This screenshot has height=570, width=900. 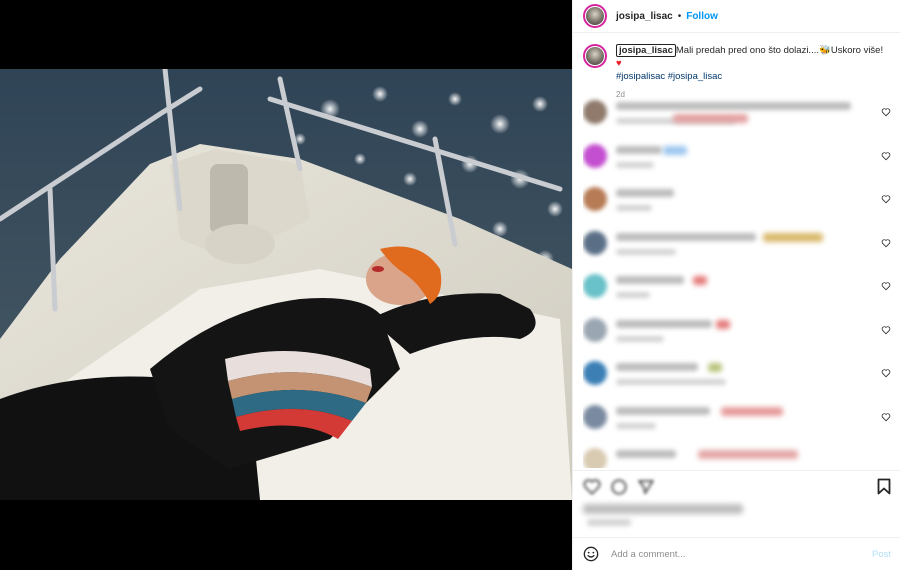 What do you see at coordinates (619, 63) in the screenshot?
I see `heart-emoji-icon: ♥` at bounding box center [619, 63].